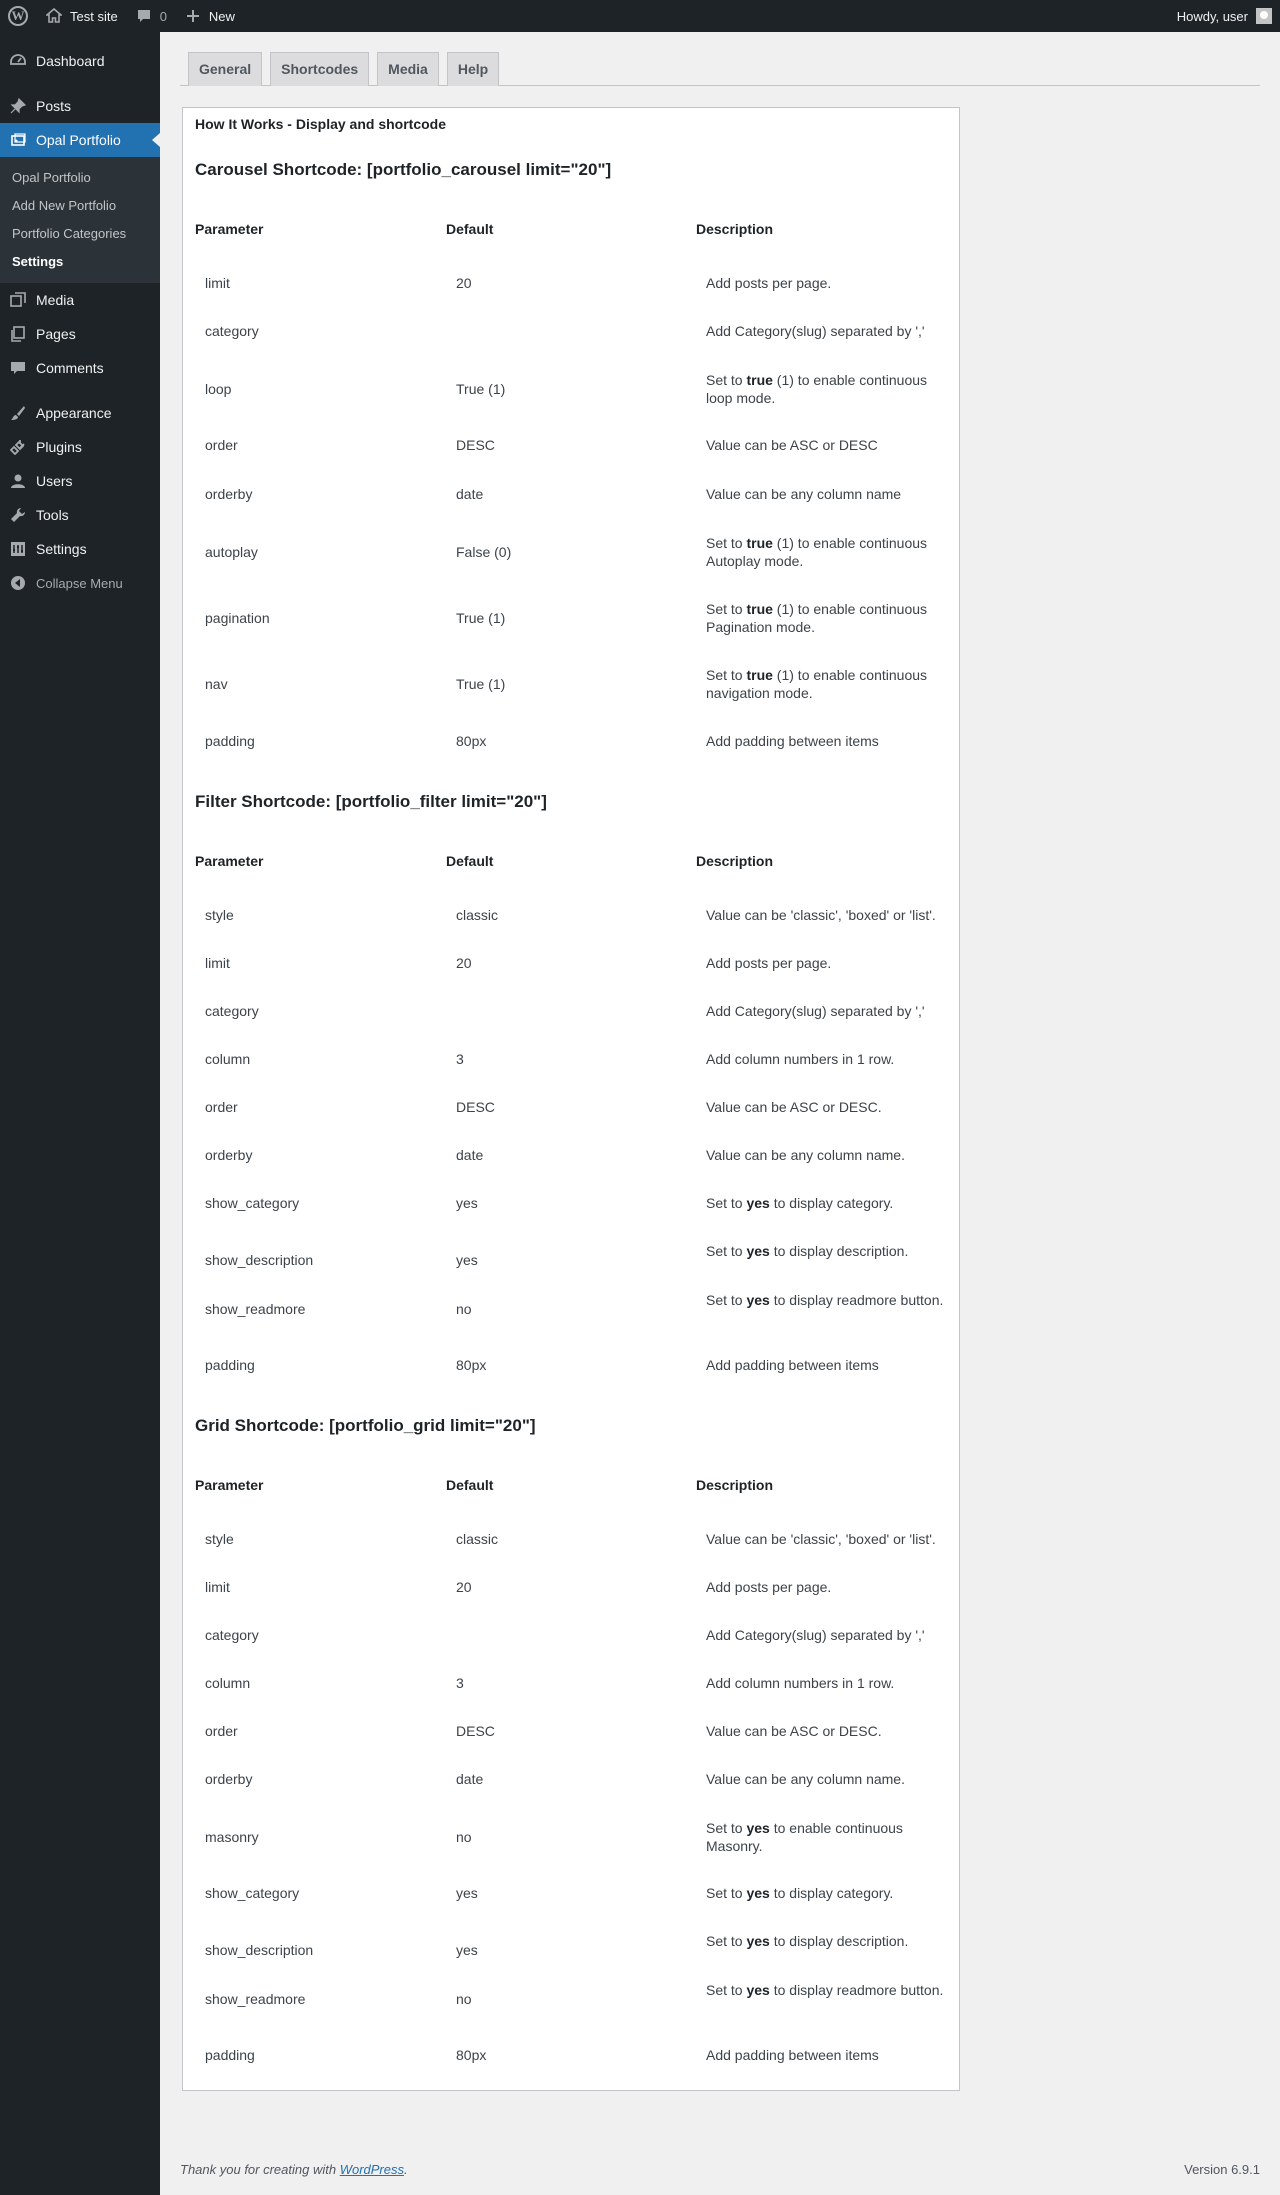 The width and height of the screenshot is (1280, 2195). Describe the element at coordinates (255, 1999) in the screenshot. I see `param-name: show_readmore` at that location.